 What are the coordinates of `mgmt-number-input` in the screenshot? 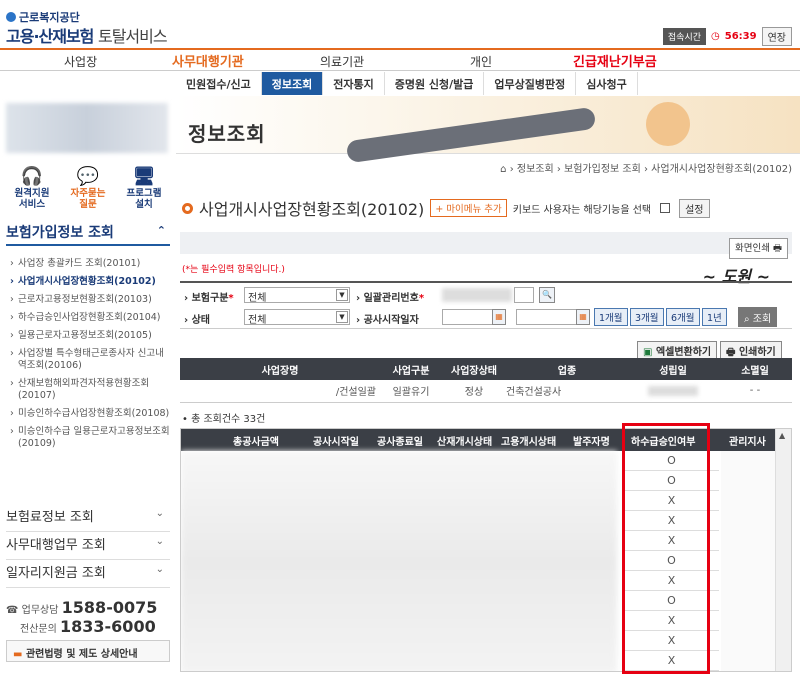 It's located at (524, 295).